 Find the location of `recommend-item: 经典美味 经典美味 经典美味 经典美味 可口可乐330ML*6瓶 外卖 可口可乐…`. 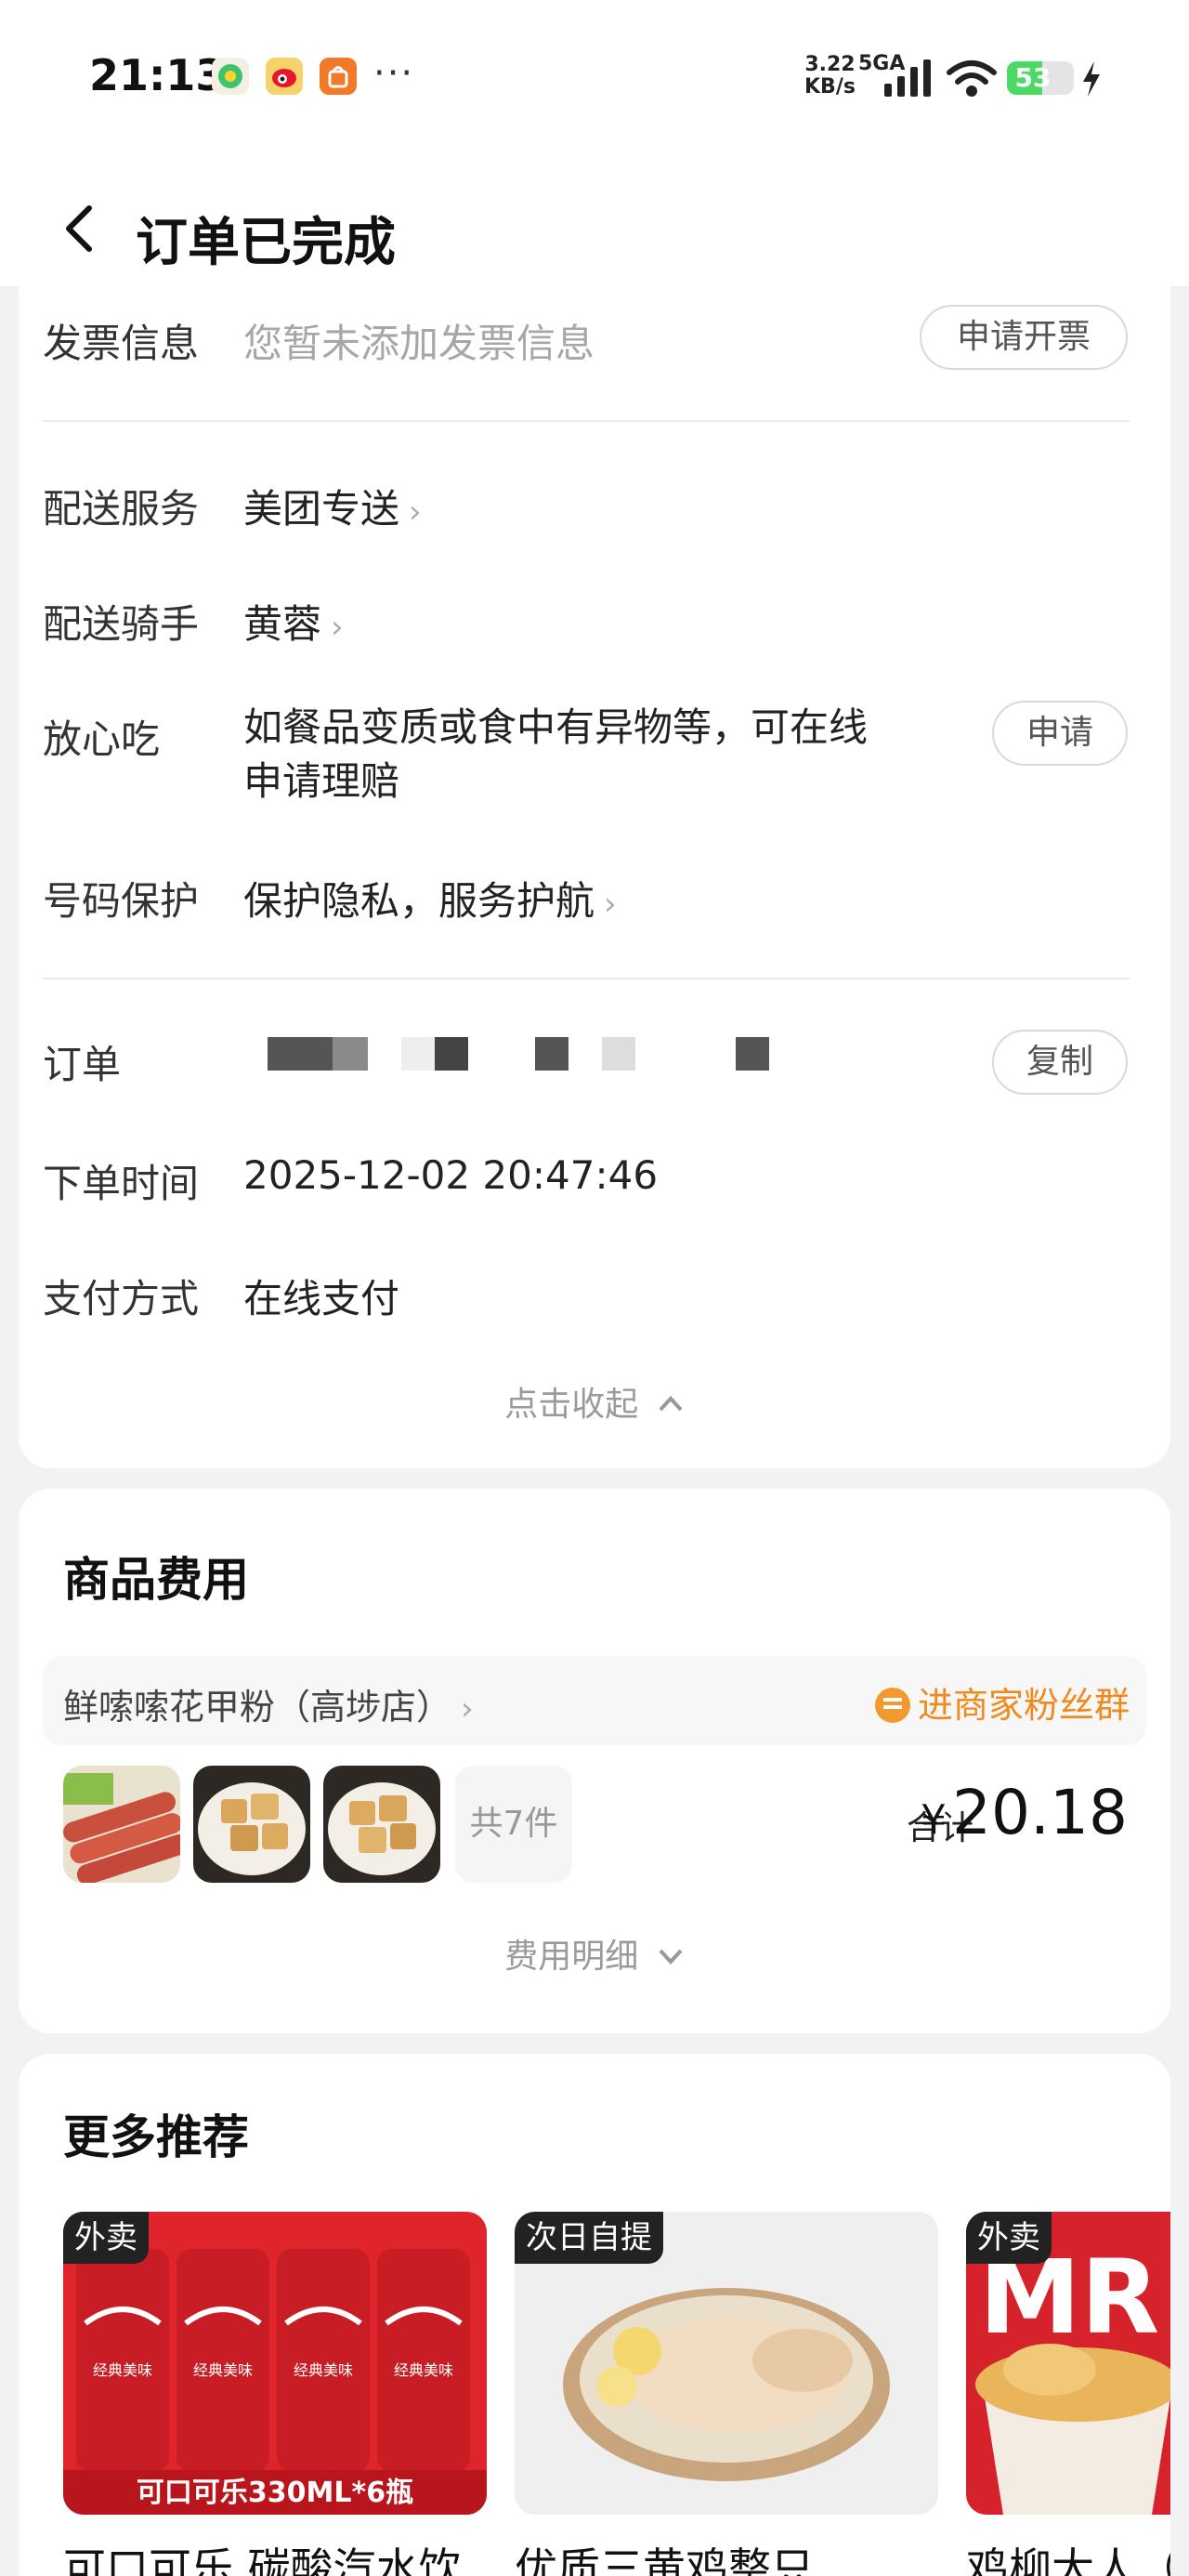

recommend-item: 经典美味 经典美味 经典美味 经典美味 可口可乐330ML*6瓶 外卖 可口可乐… is located at coordinates (275, 2394).